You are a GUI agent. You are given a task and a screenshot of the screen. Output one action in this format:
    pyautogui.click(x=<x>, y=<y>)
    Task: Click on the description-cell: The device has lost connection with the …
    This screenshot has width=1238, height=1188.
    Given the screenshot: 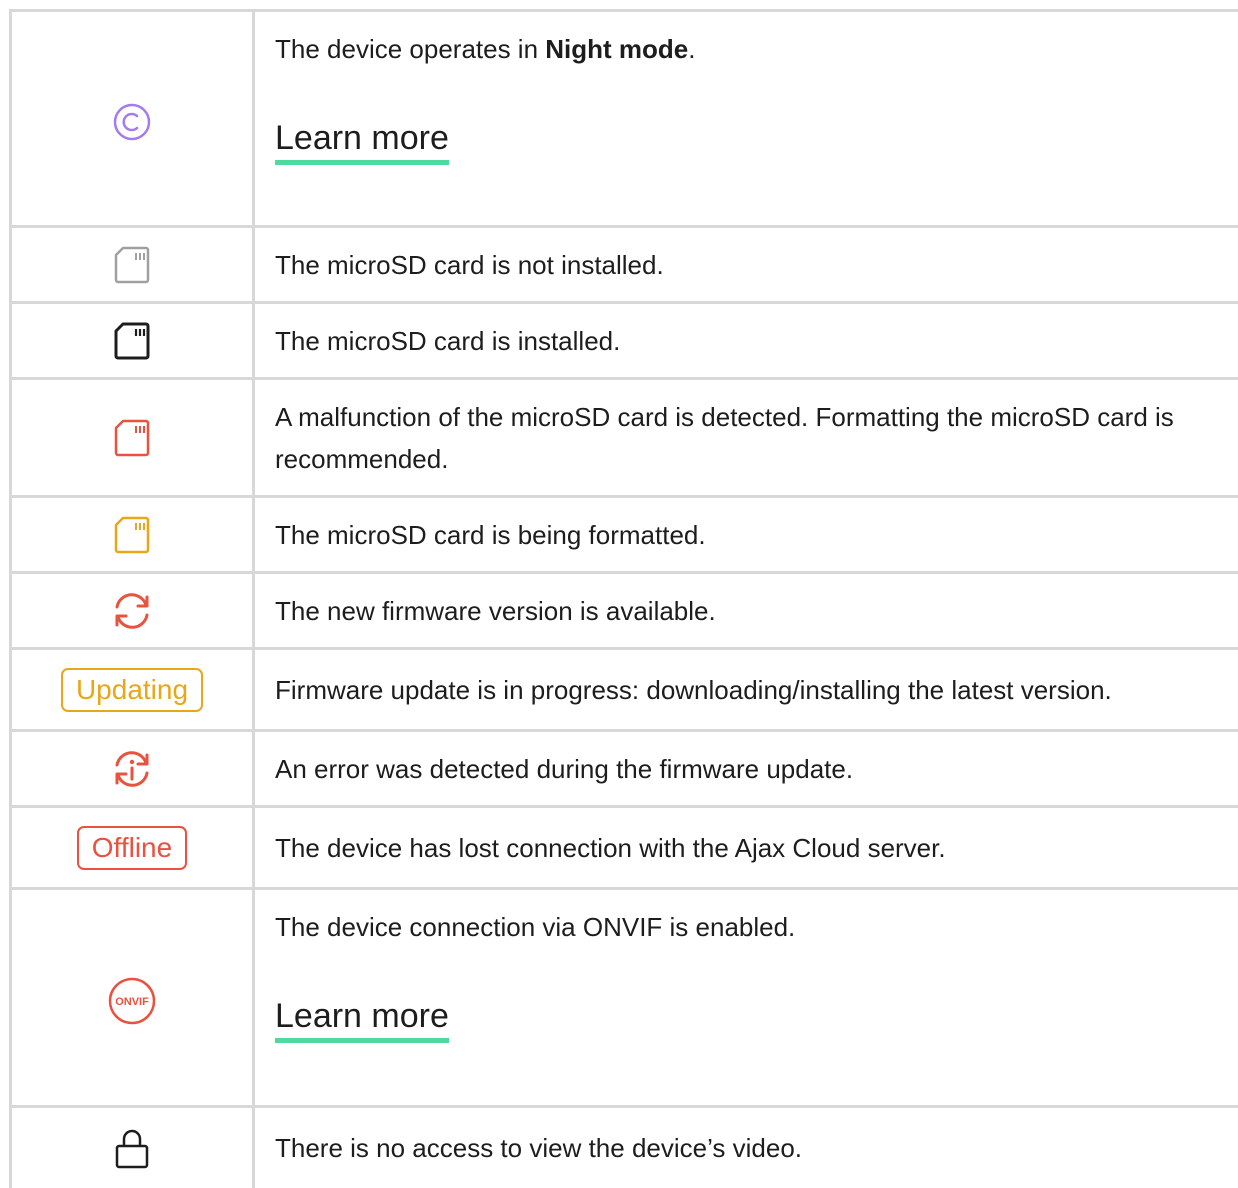 What is the action you would take?
    pyautogui.click(x=746, y=847)
    